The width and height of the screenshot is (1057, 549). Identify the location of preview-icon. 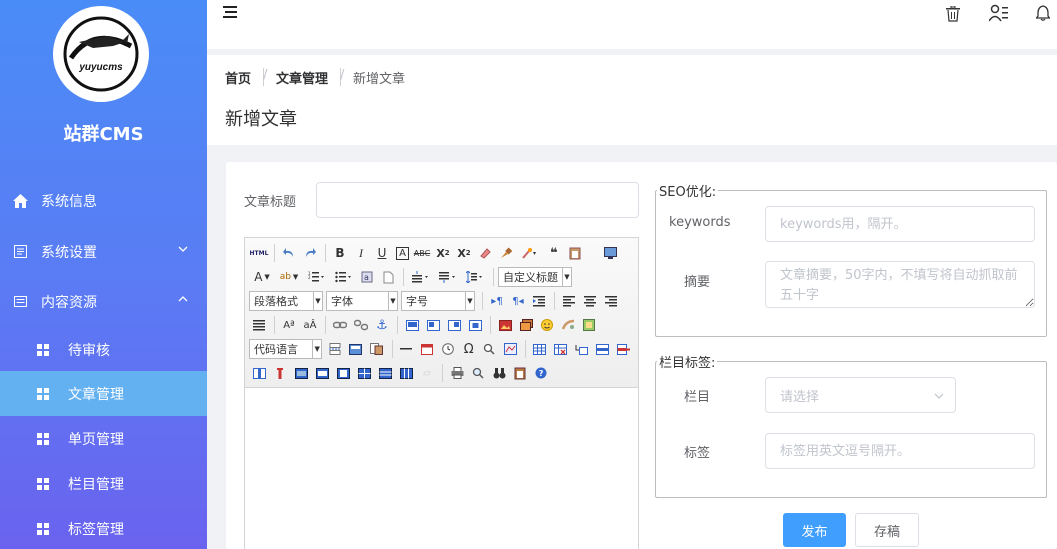
(610, 253).